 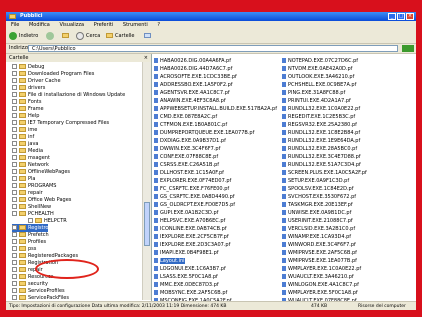 I want to click on search-button: Cerca, so click(x=88, y=36).